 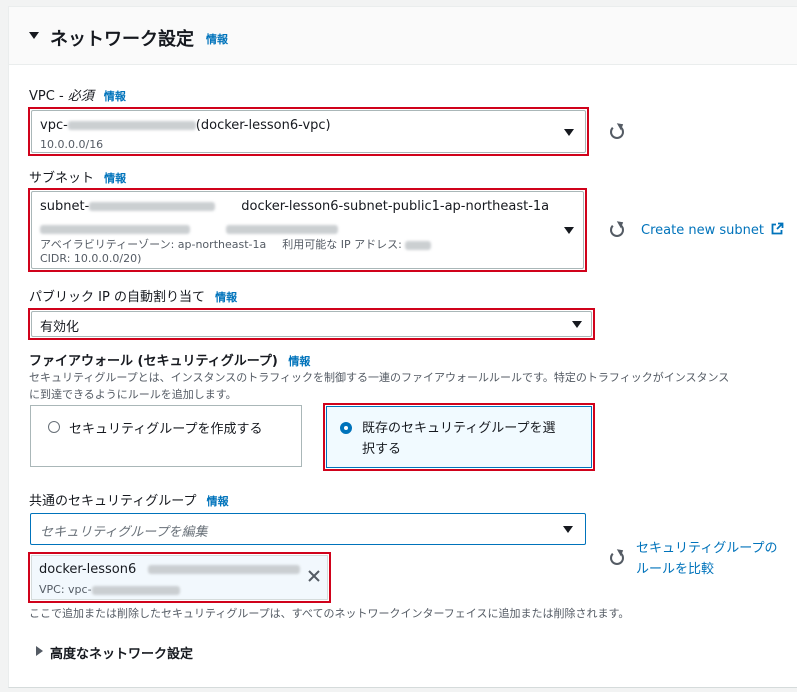 I want to click on sg-token-title: docker-lesson6, so click(x=170, y=569).